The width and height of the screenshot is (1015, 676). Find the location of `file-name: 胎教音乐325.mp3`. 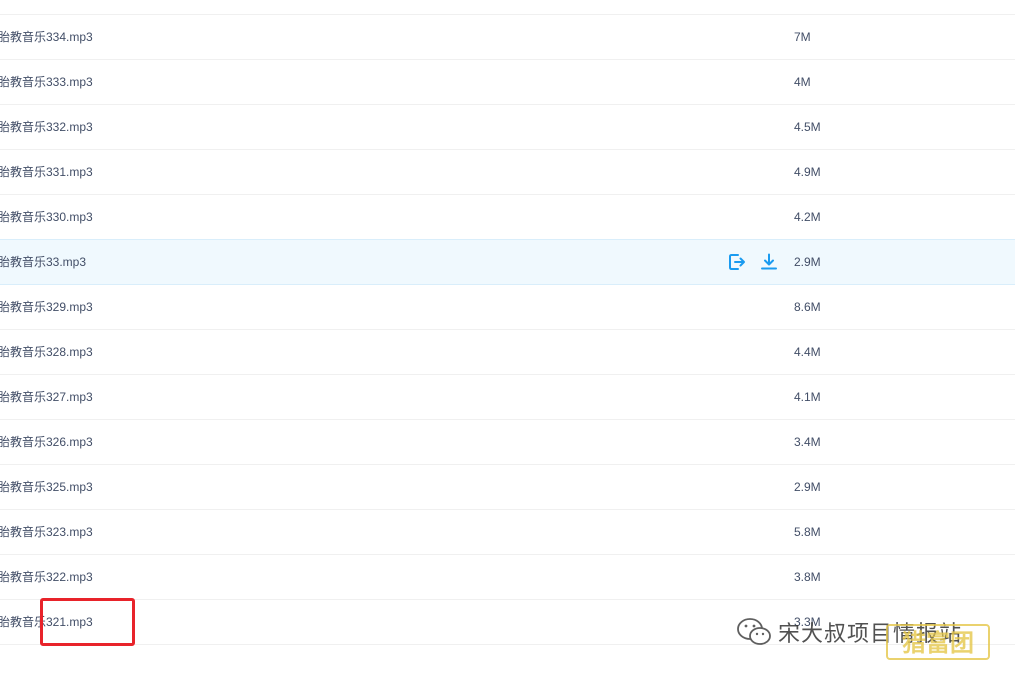

file-name: 胎教音乐325.mp3 is located at coordinates (46, 487).